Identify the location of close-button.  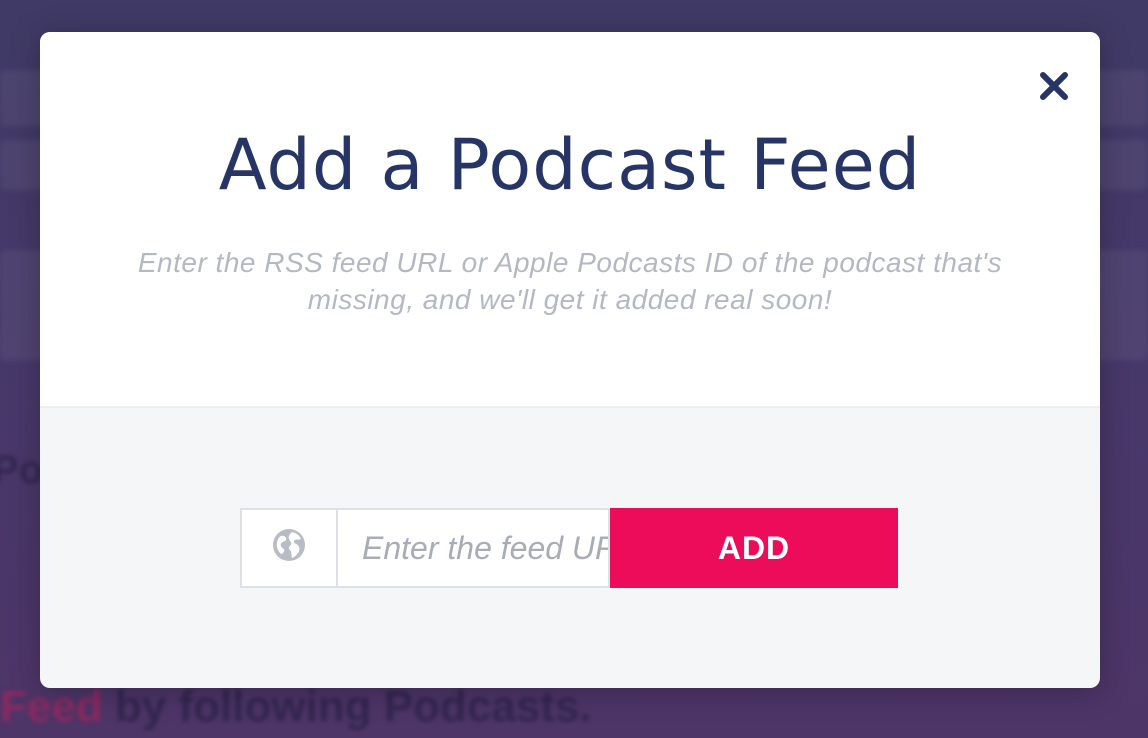
(1054, 86).